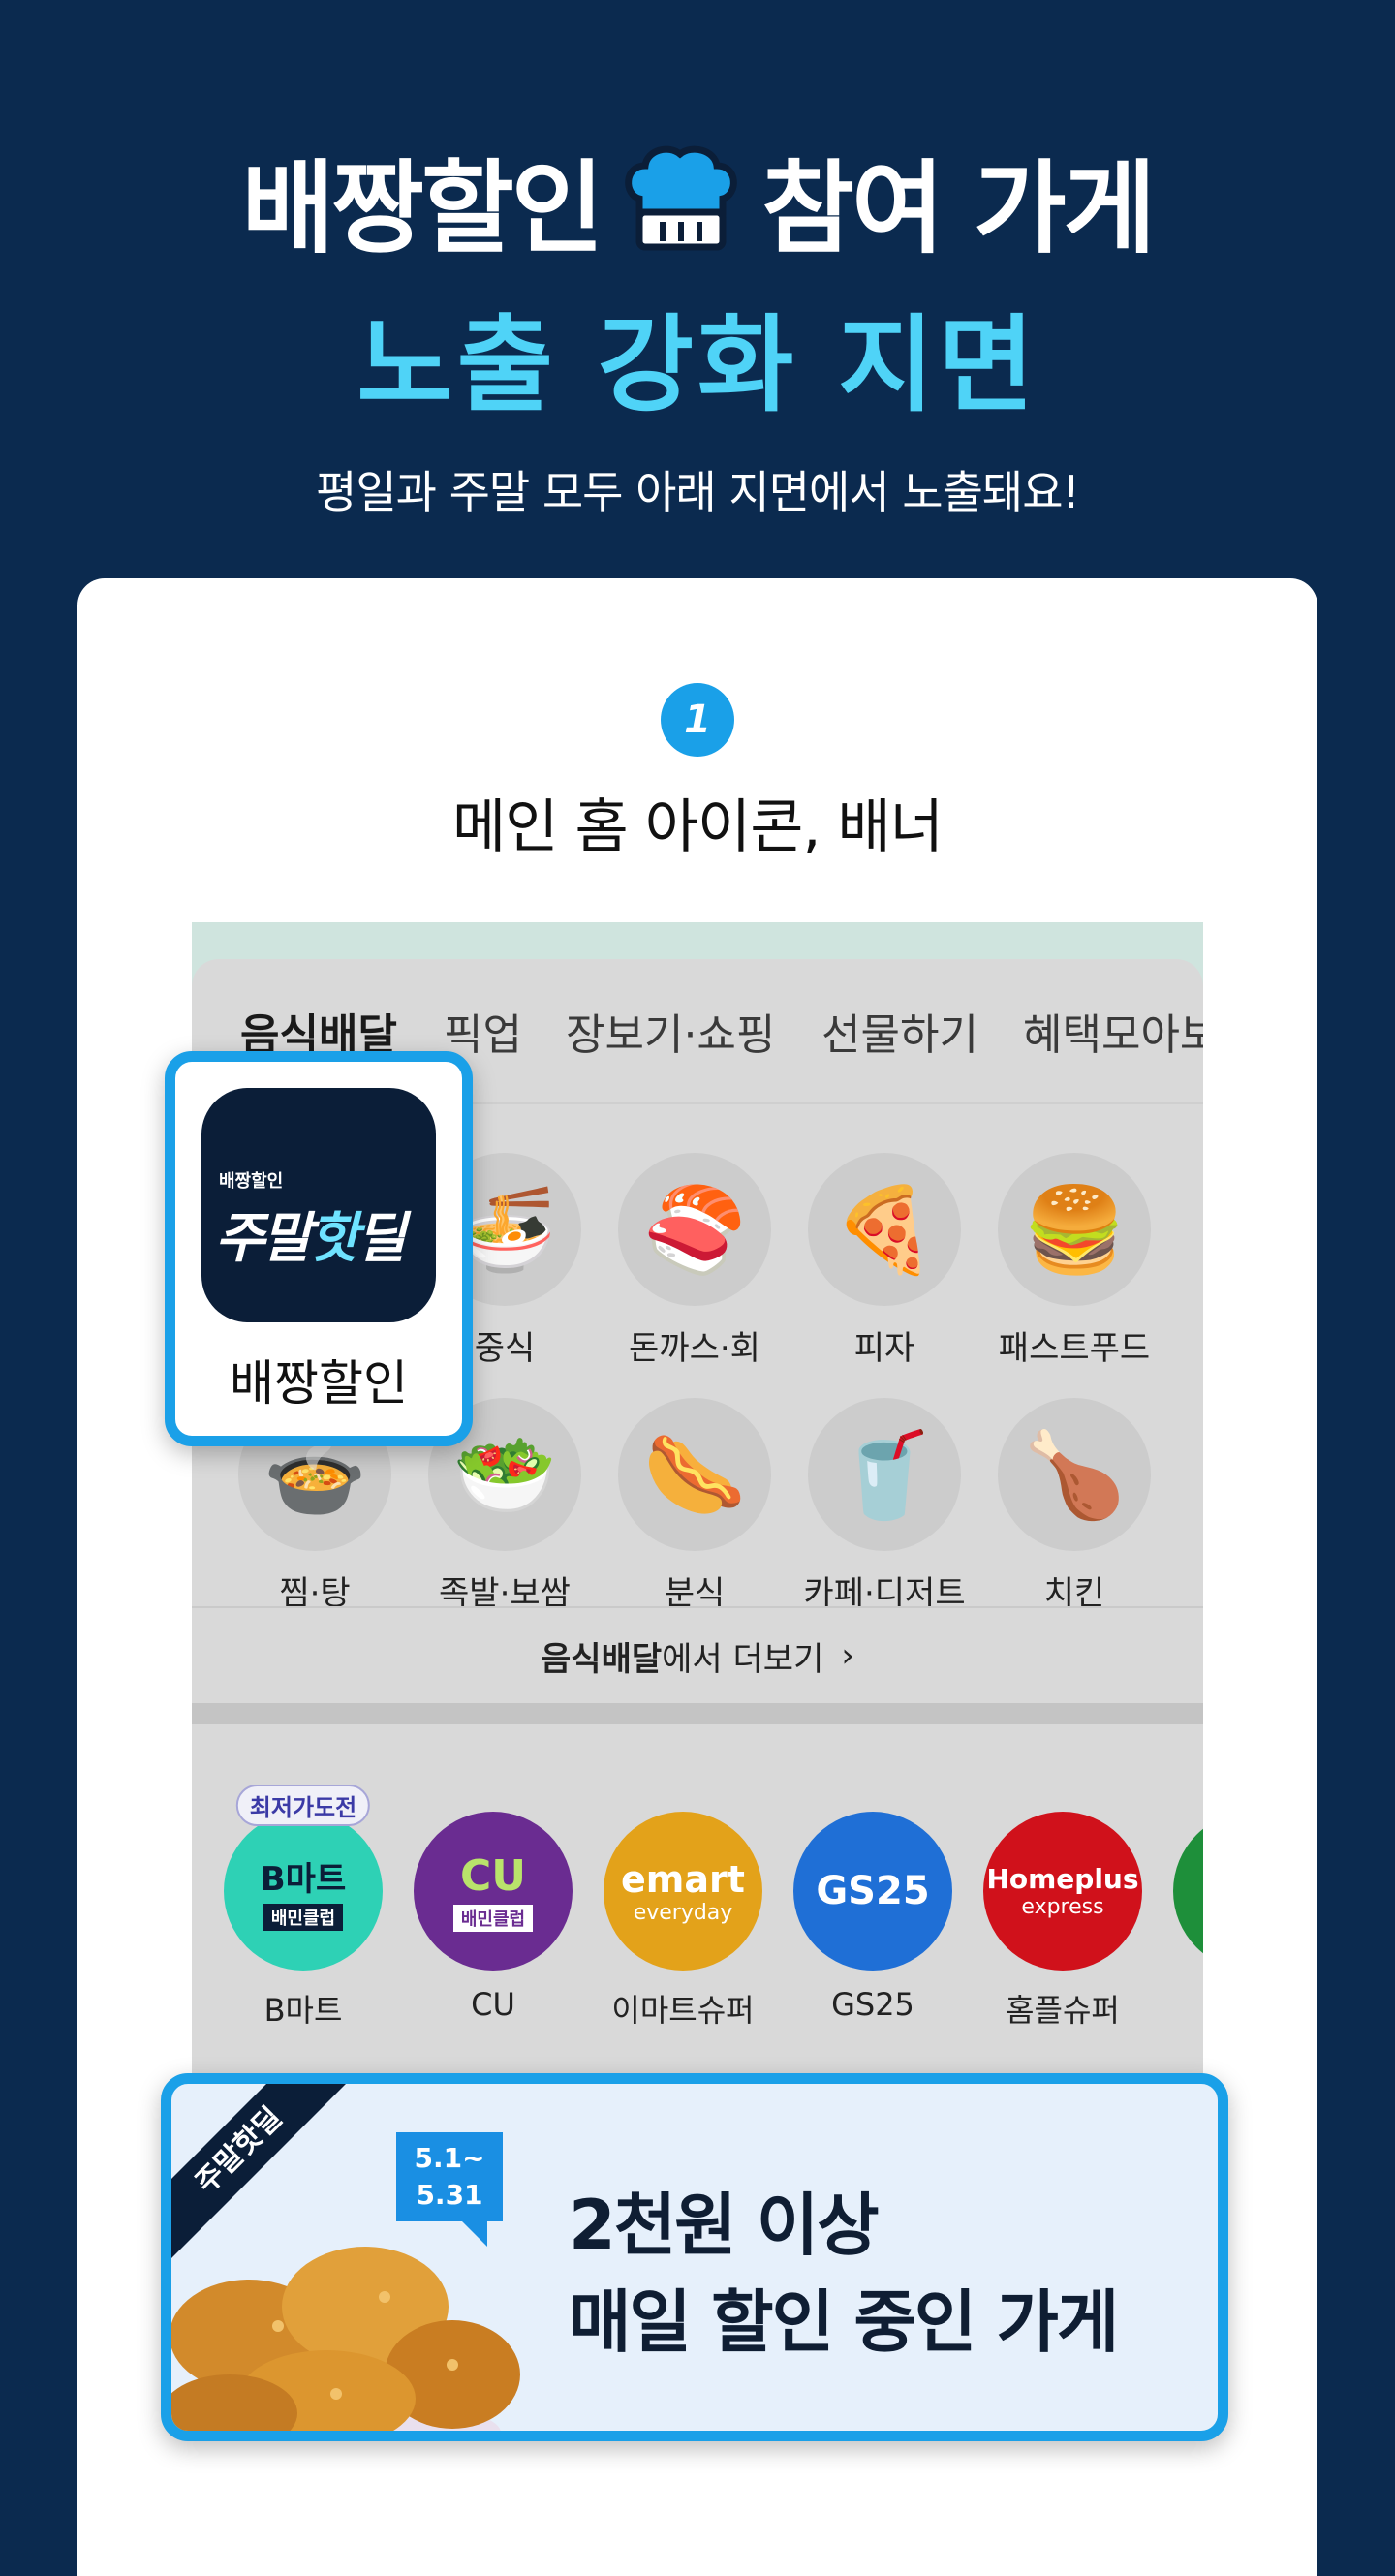 The image size is (1395, 2576). I want to click on shop-logo-text: B마트, so click(303, 1879).